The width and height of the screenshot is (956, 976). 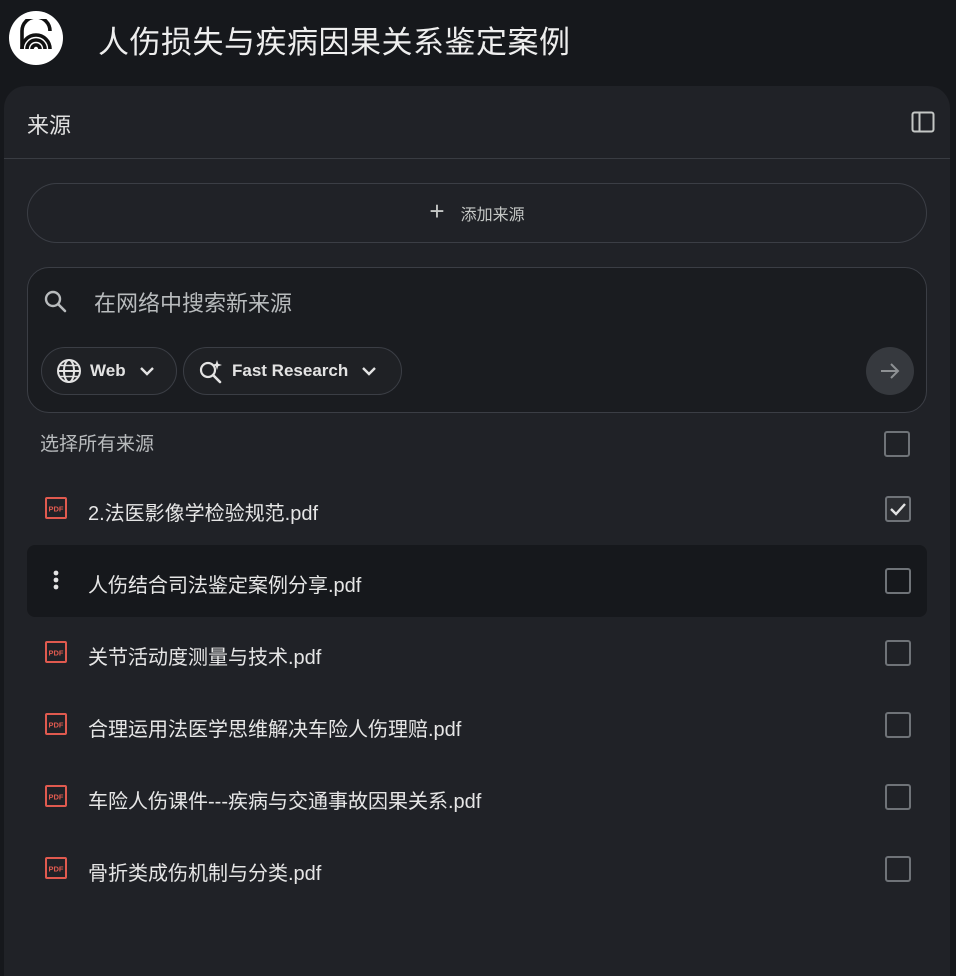 I want to click on source-item-label: 人伤结合司法鉴定案例分享.pdf, so click(x=225, y=586).